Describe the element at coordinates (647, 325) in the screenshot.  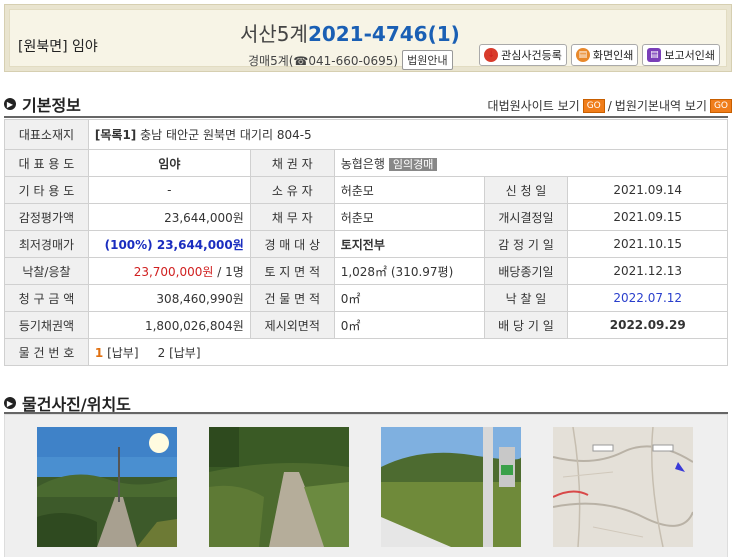
I see `distribution-date-value: 2022.09.29` at that location.